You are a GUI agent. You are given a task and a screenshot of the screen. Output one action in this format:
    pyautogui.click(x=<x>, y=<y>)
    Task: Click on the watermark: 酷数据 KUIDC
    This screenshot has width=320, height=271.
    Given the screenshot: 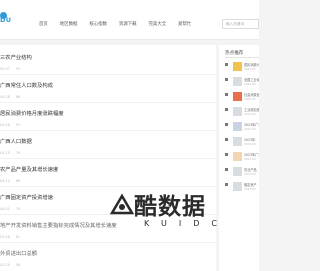 What is the action you would take?
    pyautogui.click(x=173, y=227)
    